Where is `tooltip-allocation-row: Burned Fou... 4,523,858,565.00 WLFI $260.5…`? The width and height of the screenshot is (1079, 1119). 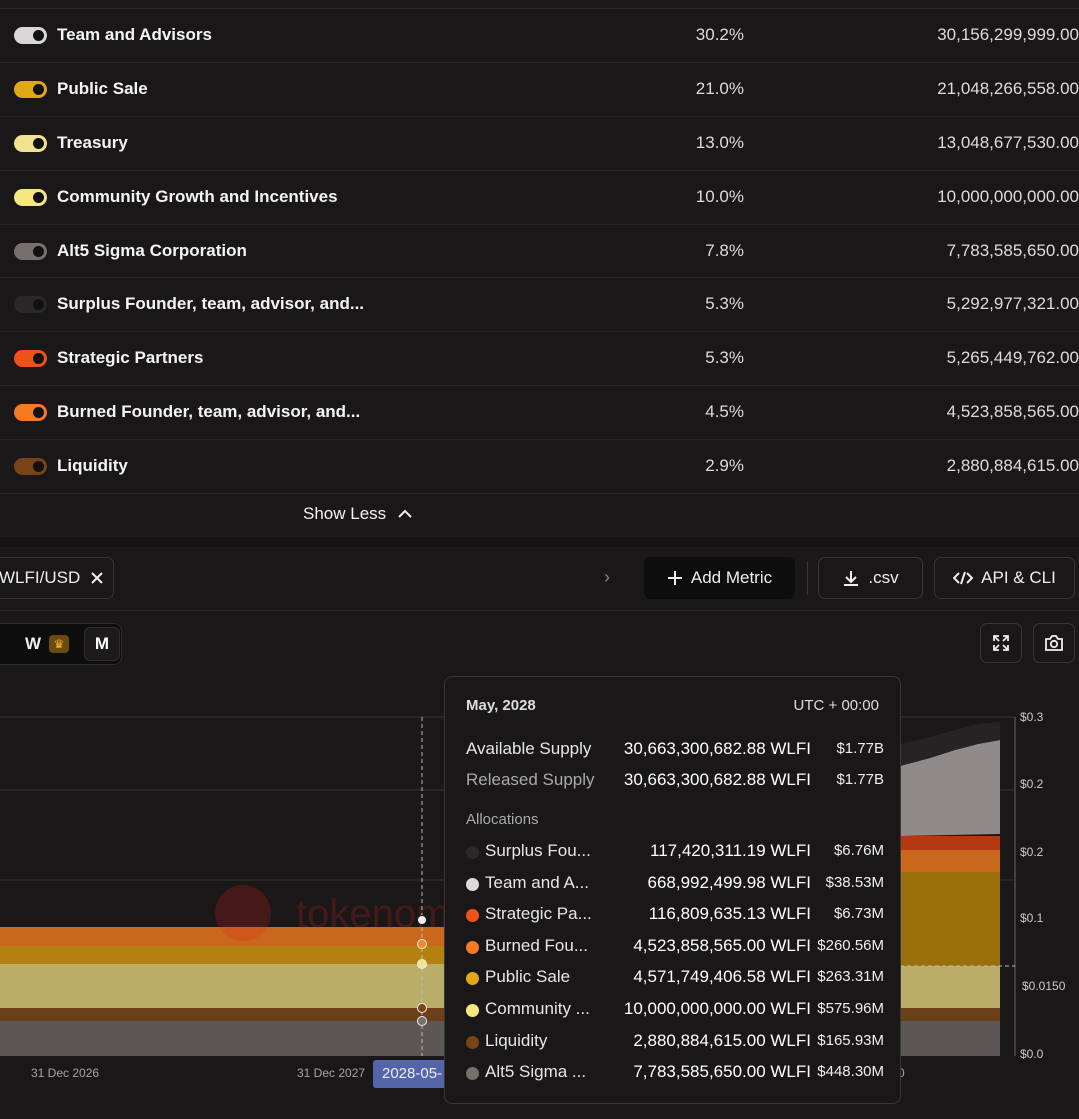 tooltip-allocation-row: Burned Fou... 4,523,858,565.00 WLFI $260.5… is located at coordinates (675, 948).